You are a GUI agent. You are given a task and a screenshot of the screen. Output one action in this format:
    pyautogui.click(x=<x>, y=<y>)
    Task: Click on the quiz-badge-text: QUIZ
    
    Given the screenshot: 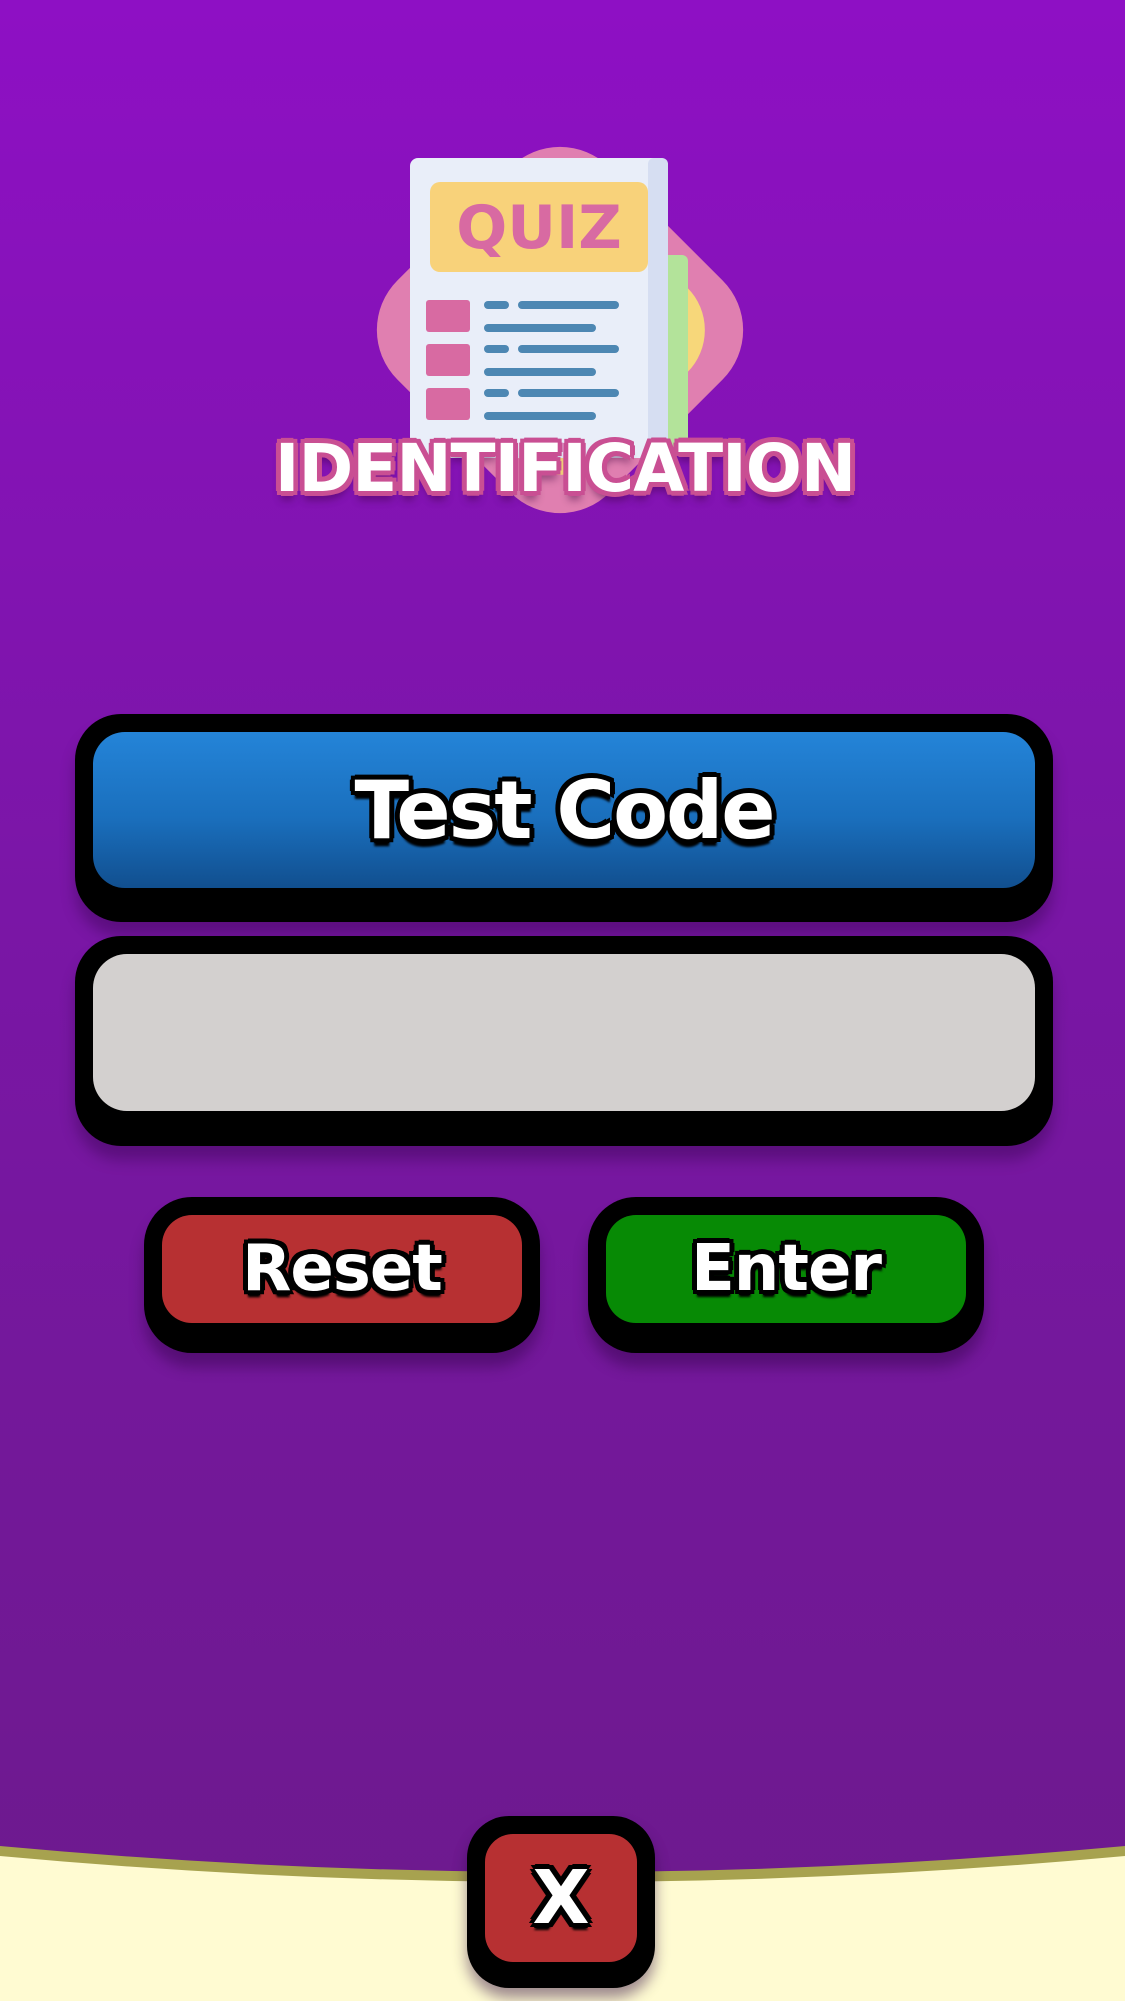 What is the action you would take?
    pyautogui.click(x=539, y=228)
    